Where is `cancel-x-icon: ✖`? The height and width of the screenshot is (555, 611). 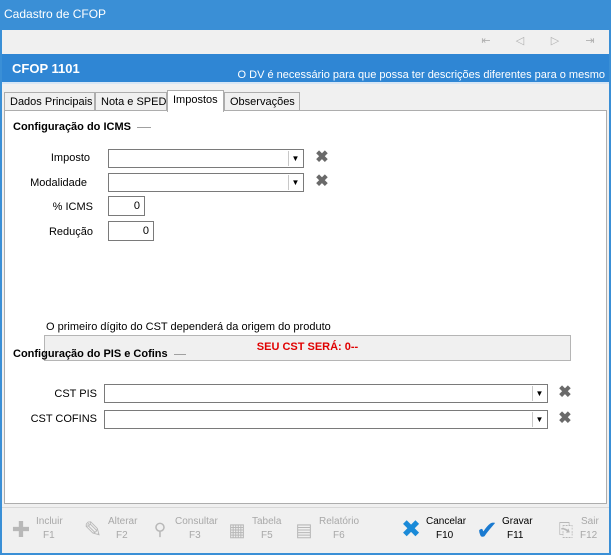 cancel-x-icon: ✖ is located at coordinates (411, 529).